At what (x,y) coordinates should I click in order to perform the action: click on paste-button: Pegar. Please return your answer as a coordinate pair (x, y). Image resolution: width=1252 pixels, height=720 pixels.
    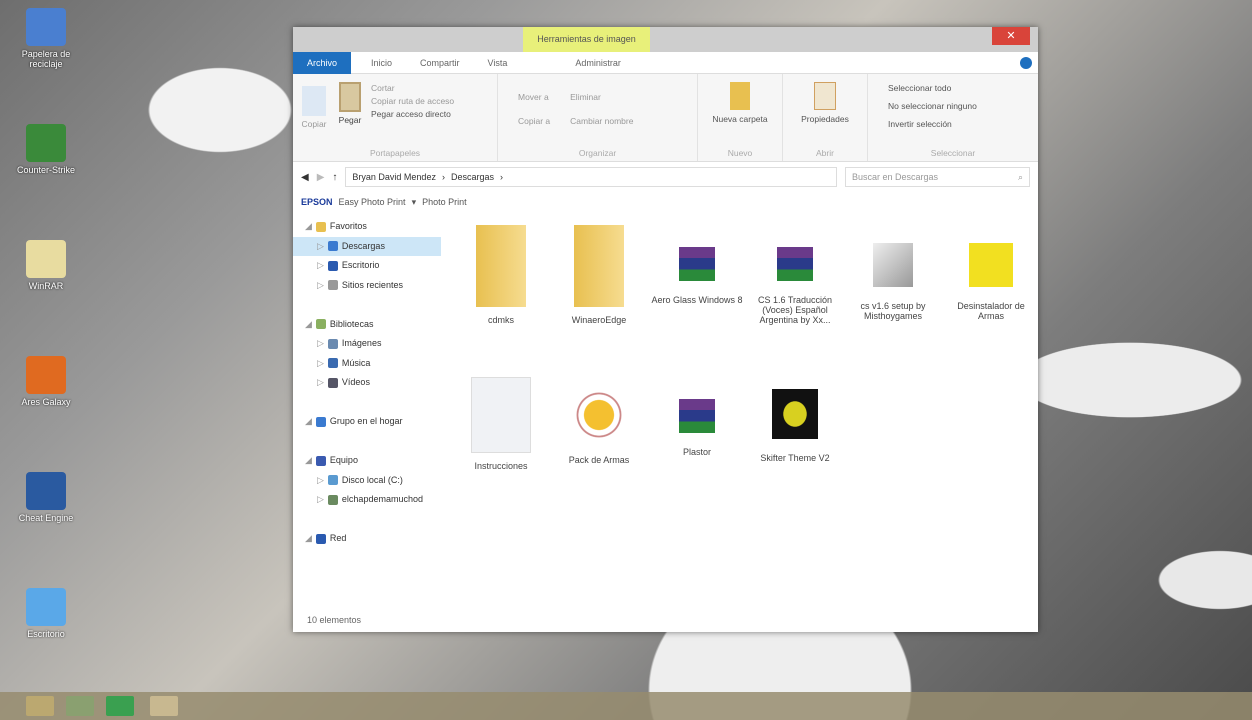
    Looking at the image, I should click on (350, 117).